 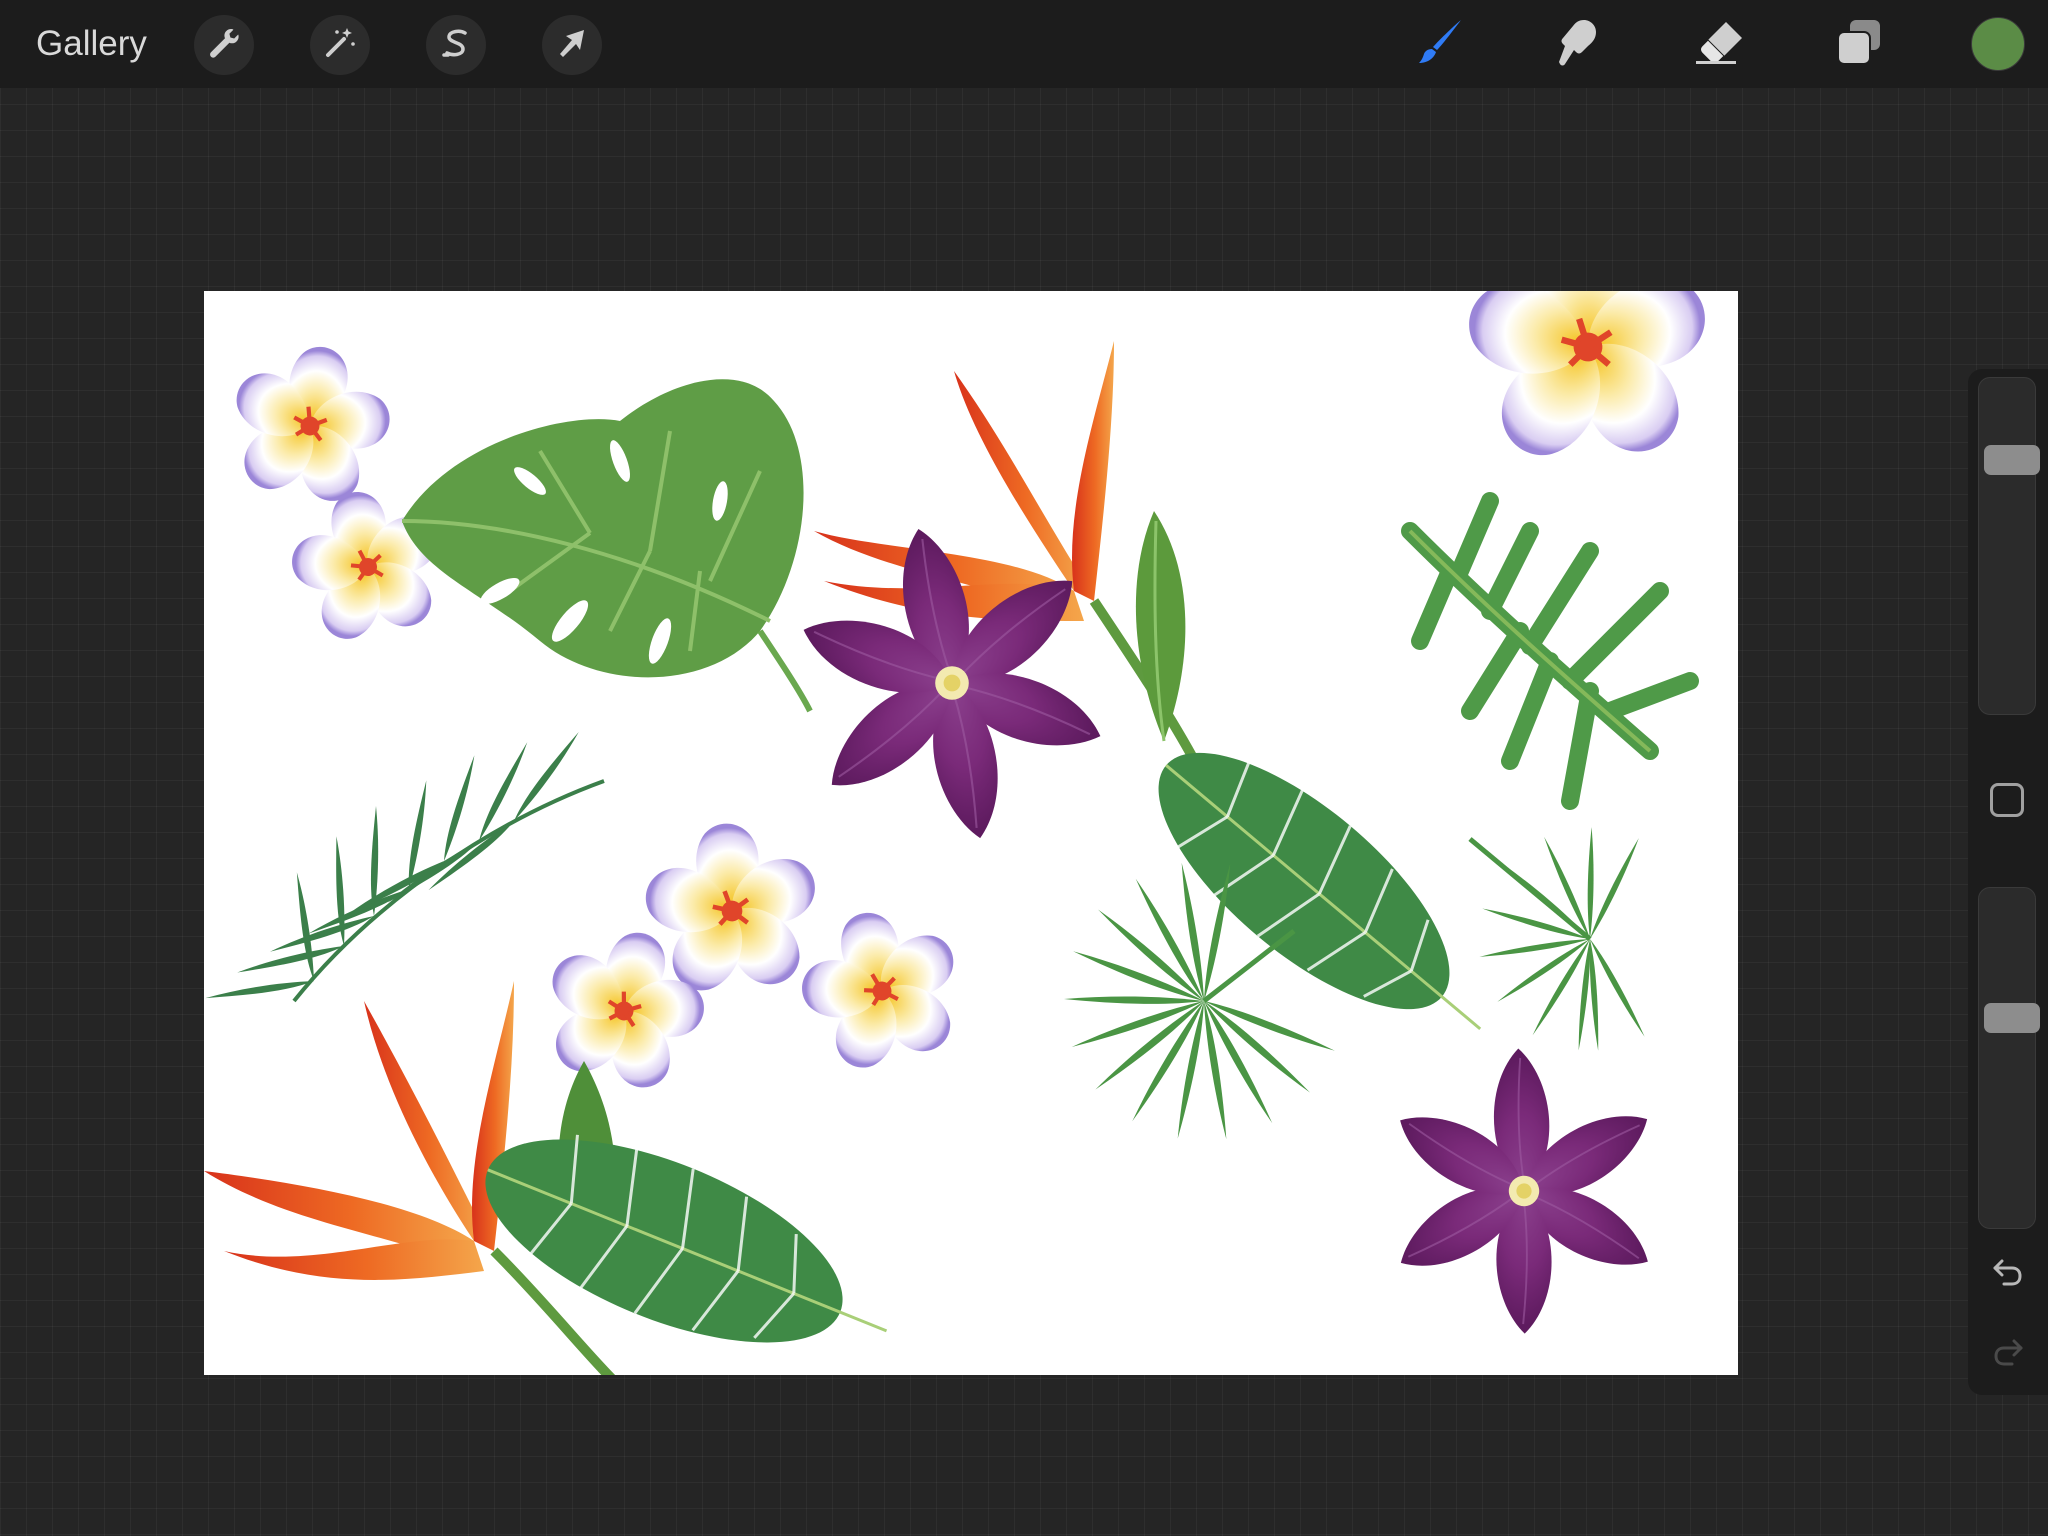 I want to click on selection-button, so click(x=456, y=45).